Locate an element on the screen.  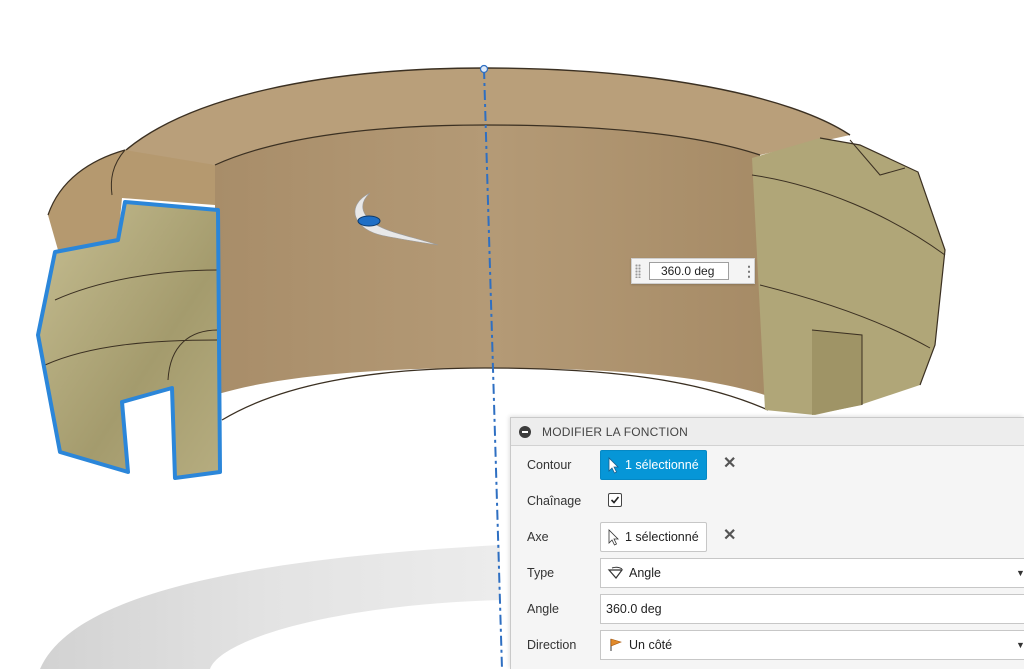
type-row: Type Angle ▼ is located at coordinates (767, 573).